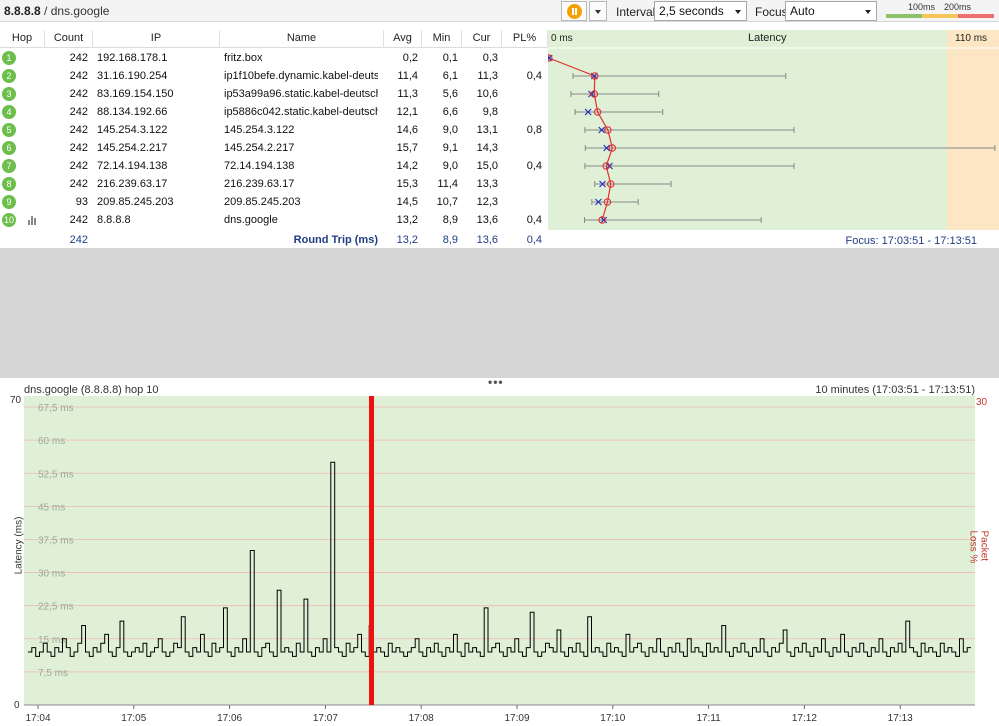 This screenshot has width=999, height=726. What do you see at coordinates (243, 58) in the screenshot?
I see `cell-name: fritz.box` at bounding box center [243, 58].